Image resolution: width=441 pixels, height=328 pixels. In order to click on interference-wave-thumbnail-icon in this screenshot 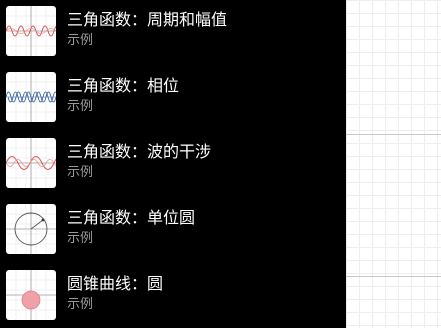, I will do `click(31, 163)`.